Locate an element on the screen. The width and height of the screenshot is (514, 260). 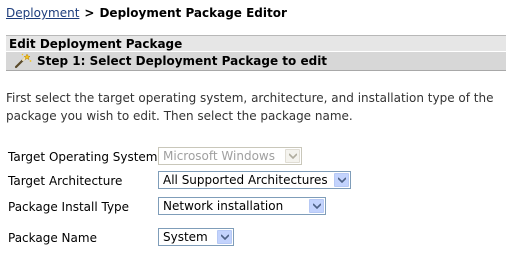
os-label: Target Operating System is located at coordinates (83, 157).